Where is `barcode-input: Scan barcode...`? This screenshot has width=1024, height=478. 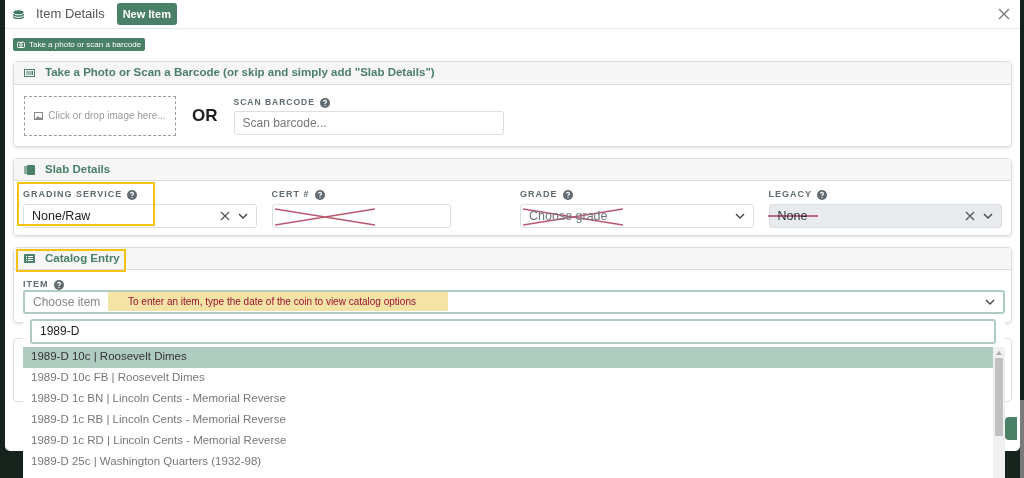 barcode-input: Scan barcode... is located at coordinates (368, 122).